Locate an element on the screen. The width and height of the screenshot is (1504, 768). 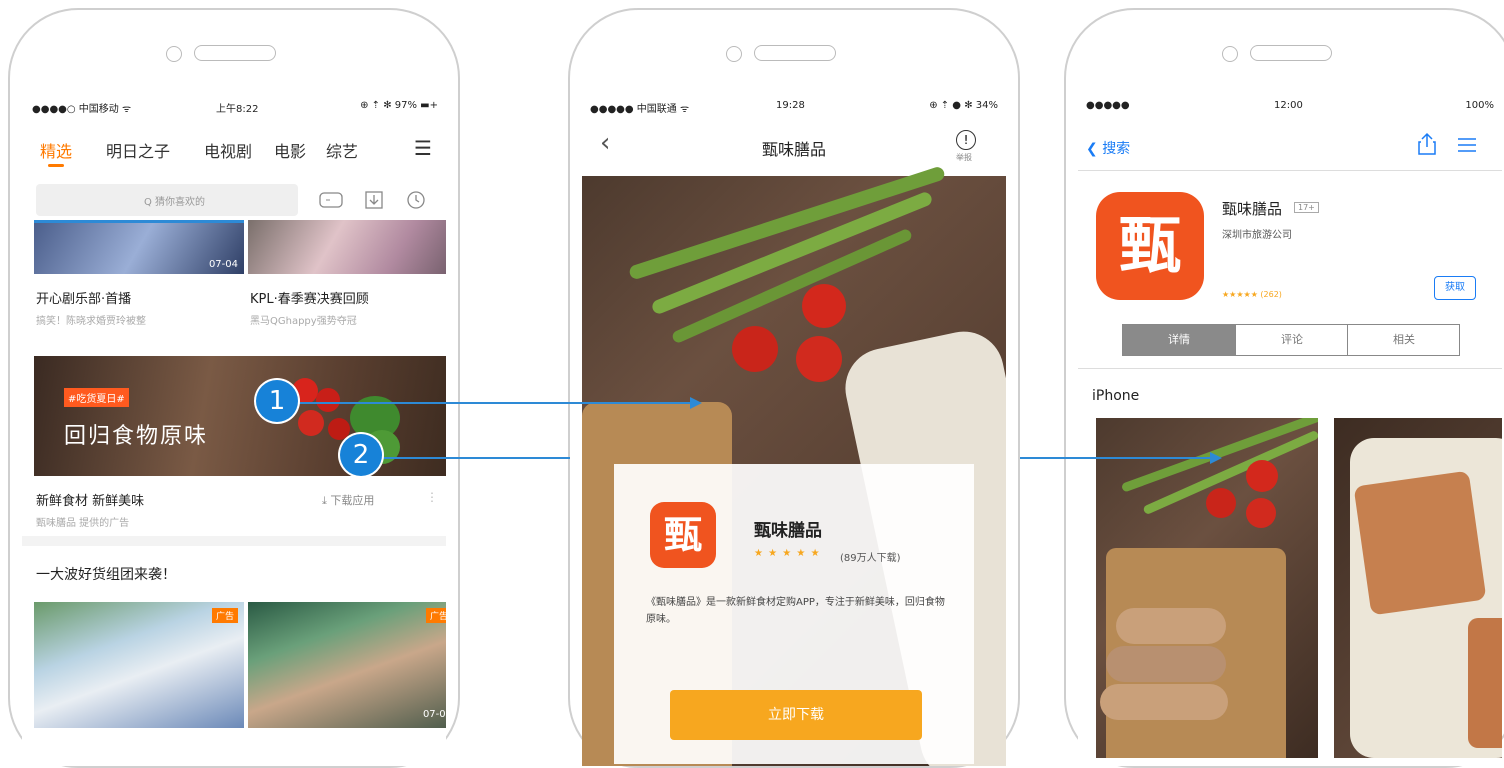
report-icon: ! is located at coordinates (966, 140).